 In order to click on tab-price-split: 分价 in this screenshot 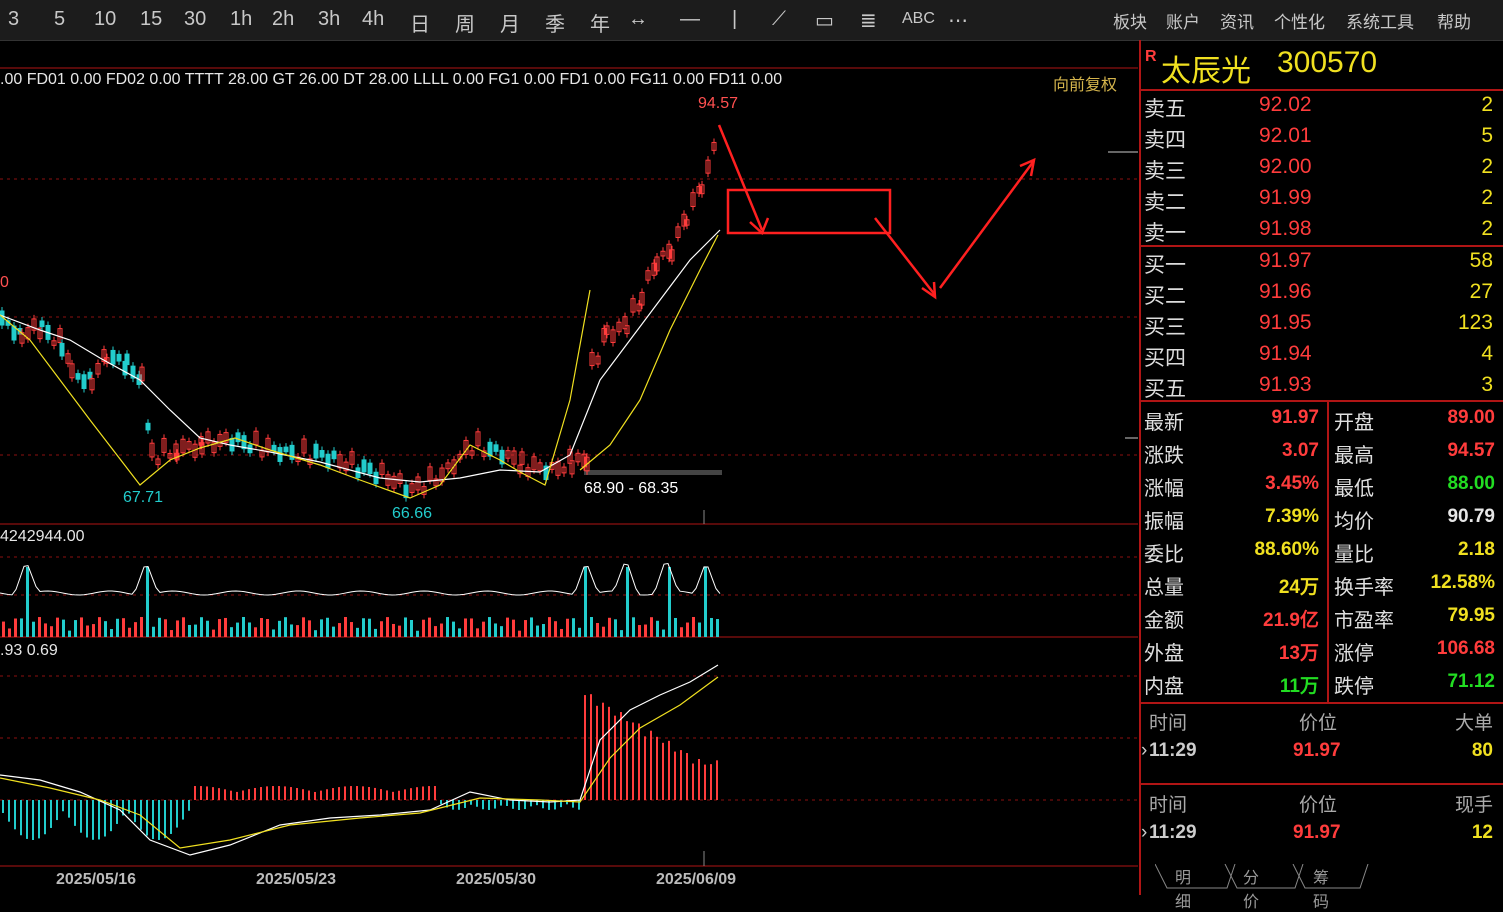, I will do `click(1251, 888)`.